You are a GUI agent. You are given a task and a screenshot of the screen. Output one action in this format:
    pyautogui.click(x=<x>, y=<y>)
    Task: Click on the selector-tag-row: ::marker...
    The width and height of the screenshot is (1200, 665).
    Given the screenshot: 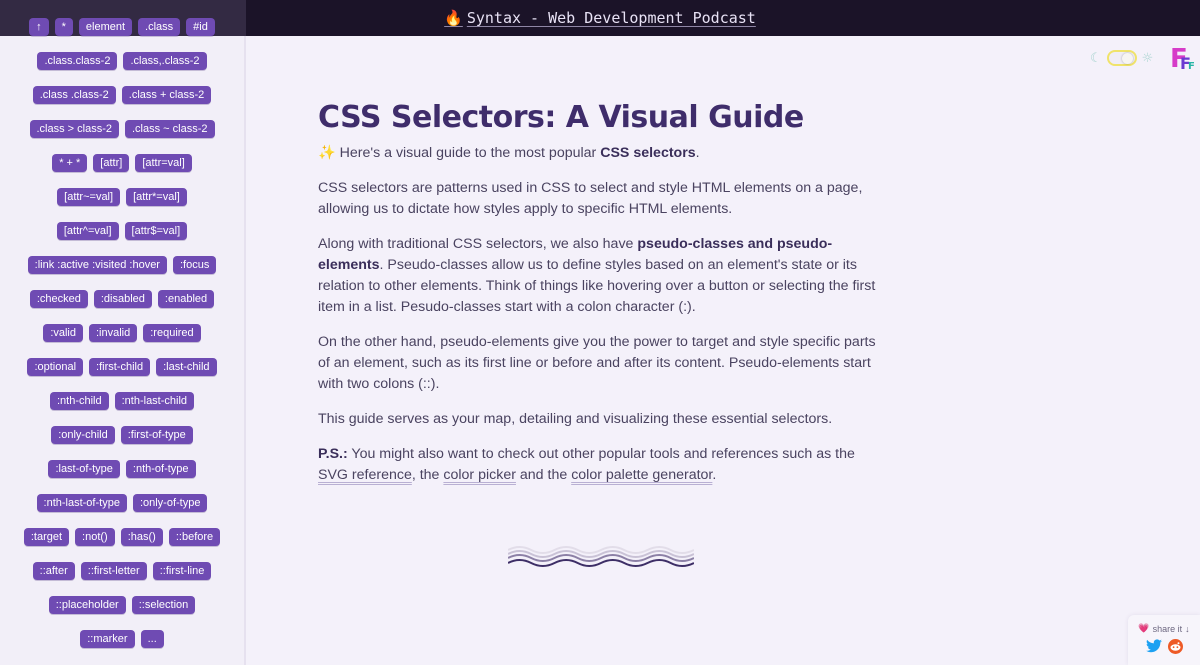 What is the action you would take?
    pyautogui.click(x=122, y=647)
    